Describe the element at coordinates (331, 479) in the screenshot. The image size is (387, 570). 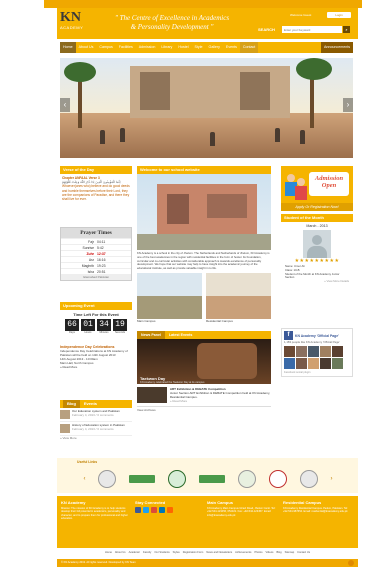
I see `chevron-right-icon: ›` at that location.